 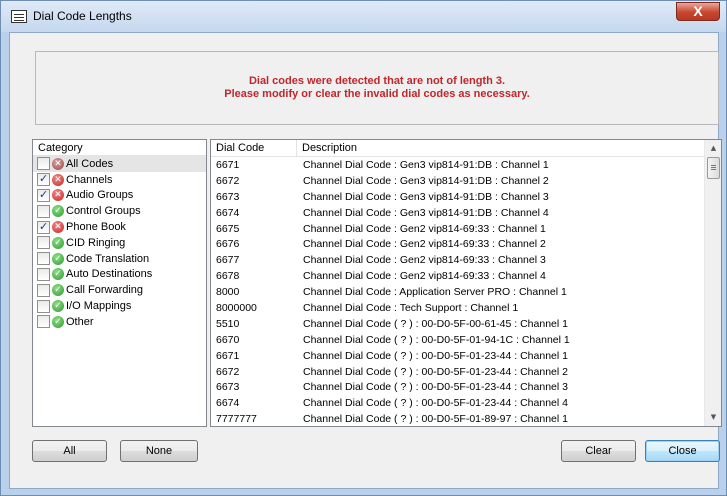 I want to click on category-item: ✕ All Codes, so click(x=119, y=164).